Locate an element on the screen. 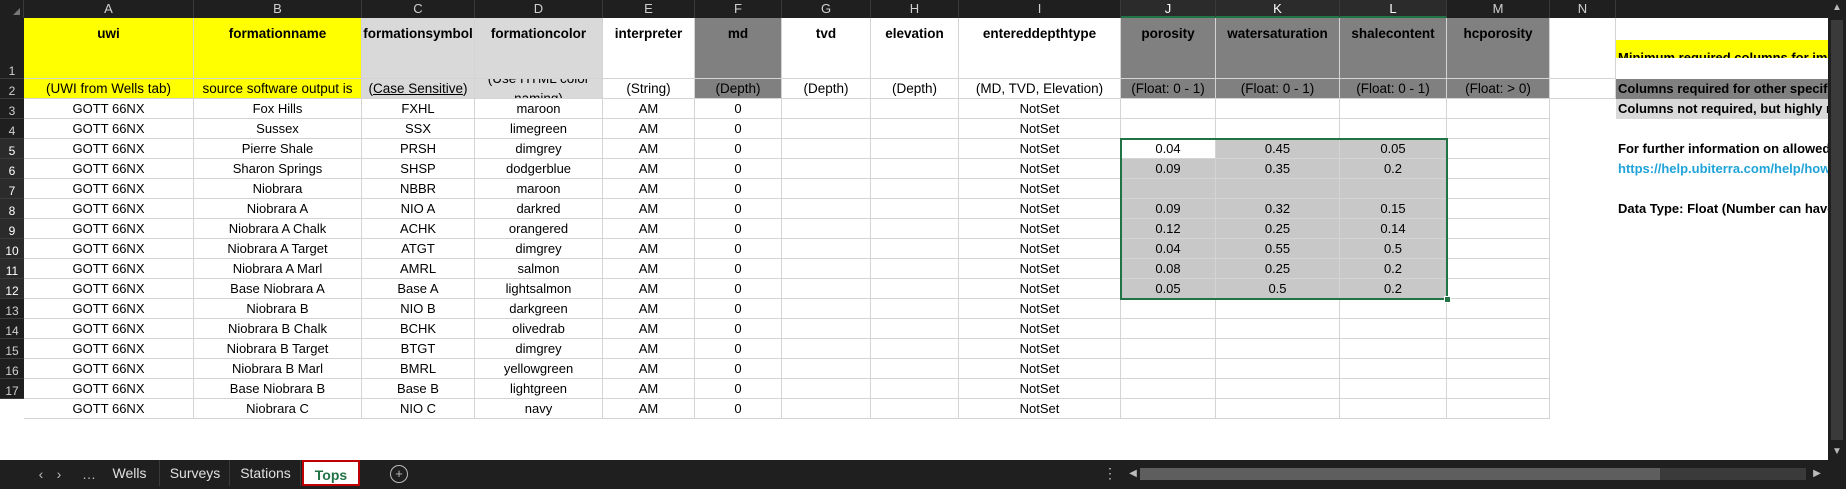 This screenshot has width=1846, height=489. cell-color: limegreen is located at coordinates (539, 129).